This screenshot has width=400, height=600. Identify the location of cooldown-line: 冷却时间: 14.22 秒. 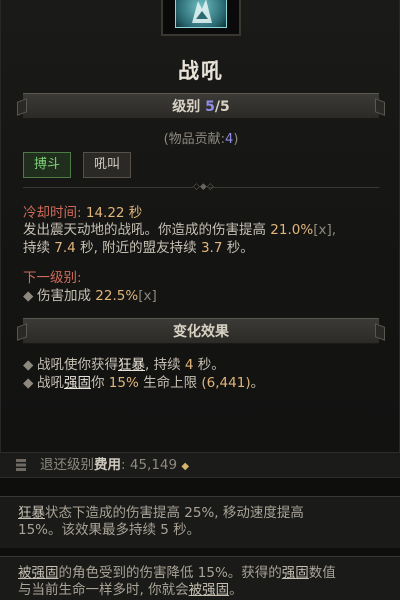
(203, 213).